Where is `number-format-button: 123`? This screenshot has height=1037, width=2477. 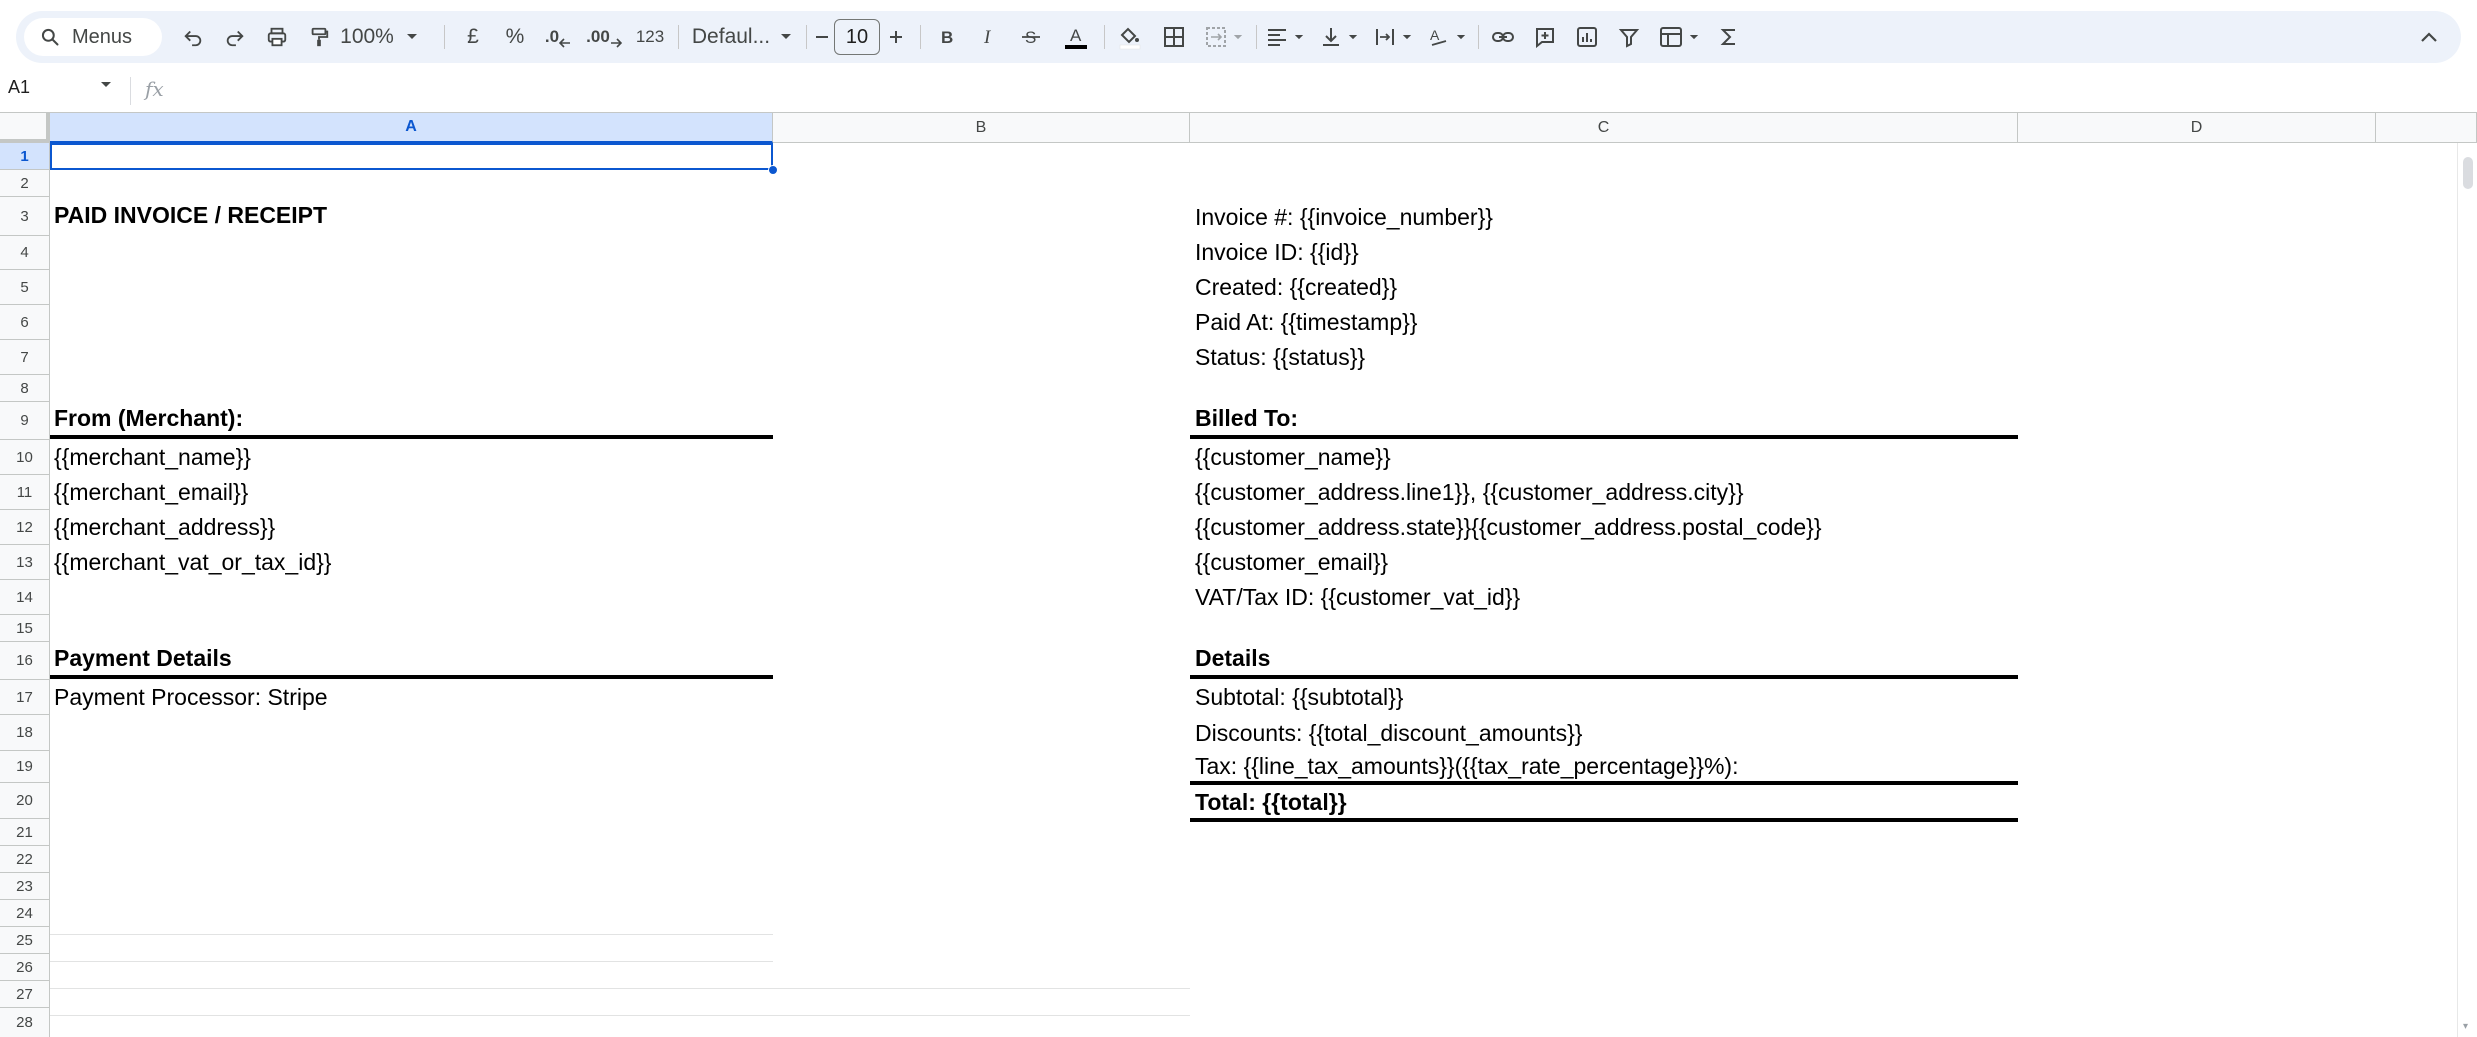
number-format-button: 123 is located at coordinates (650, 37).